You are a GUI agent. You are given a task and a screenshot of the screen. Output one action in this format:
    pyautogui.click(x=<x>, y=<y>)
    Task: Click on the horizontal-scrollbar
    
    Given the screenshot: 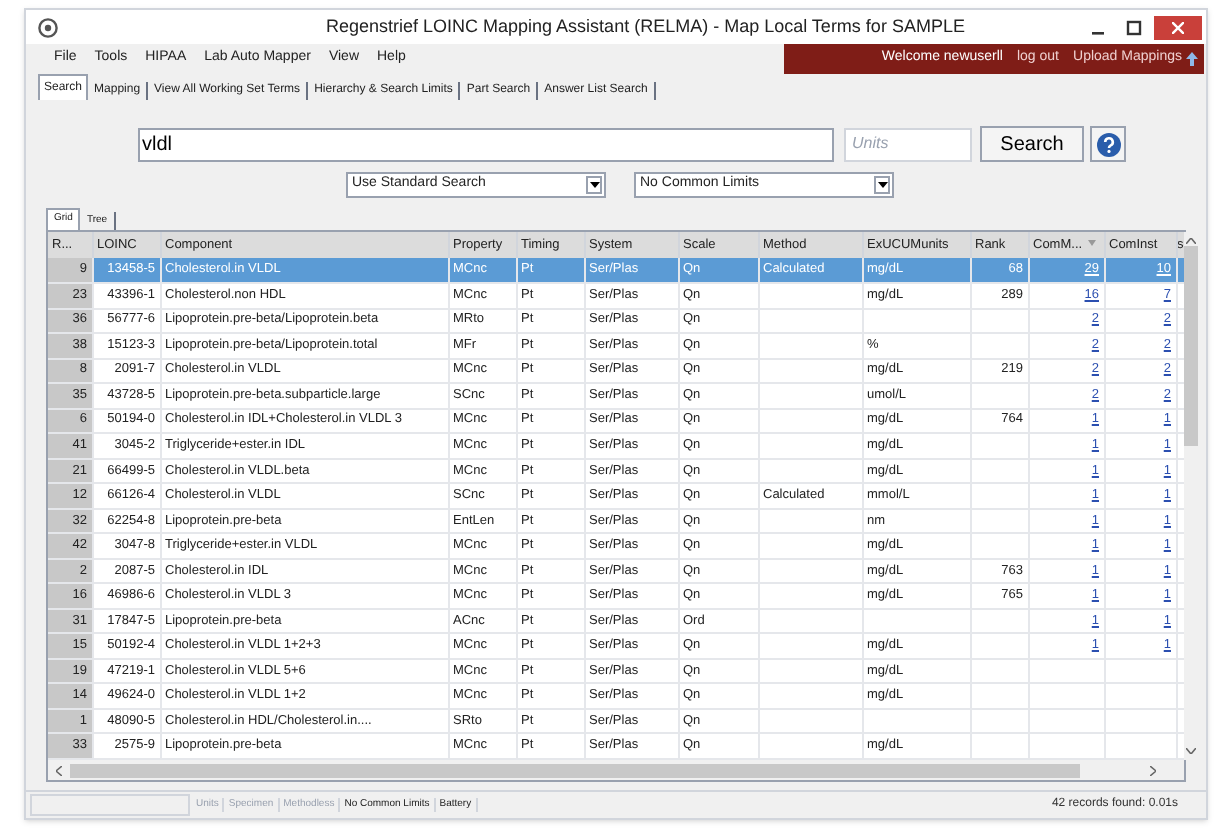 What is the action you would take?
    pyautogui.click(x=616, y=770)
    